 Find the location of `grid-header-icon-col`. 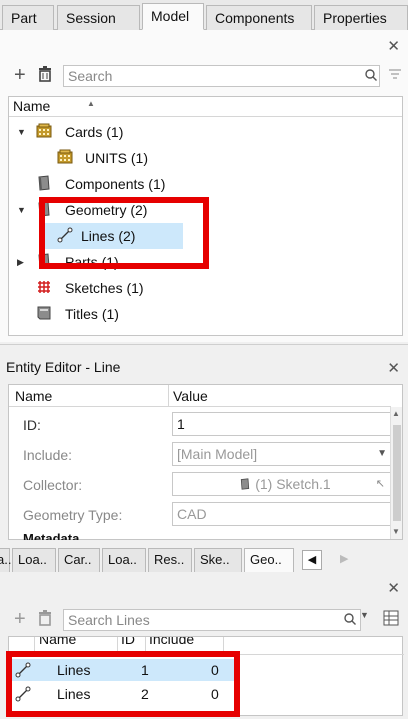

grid-header-icon-col is located at coordinates (23, 645).